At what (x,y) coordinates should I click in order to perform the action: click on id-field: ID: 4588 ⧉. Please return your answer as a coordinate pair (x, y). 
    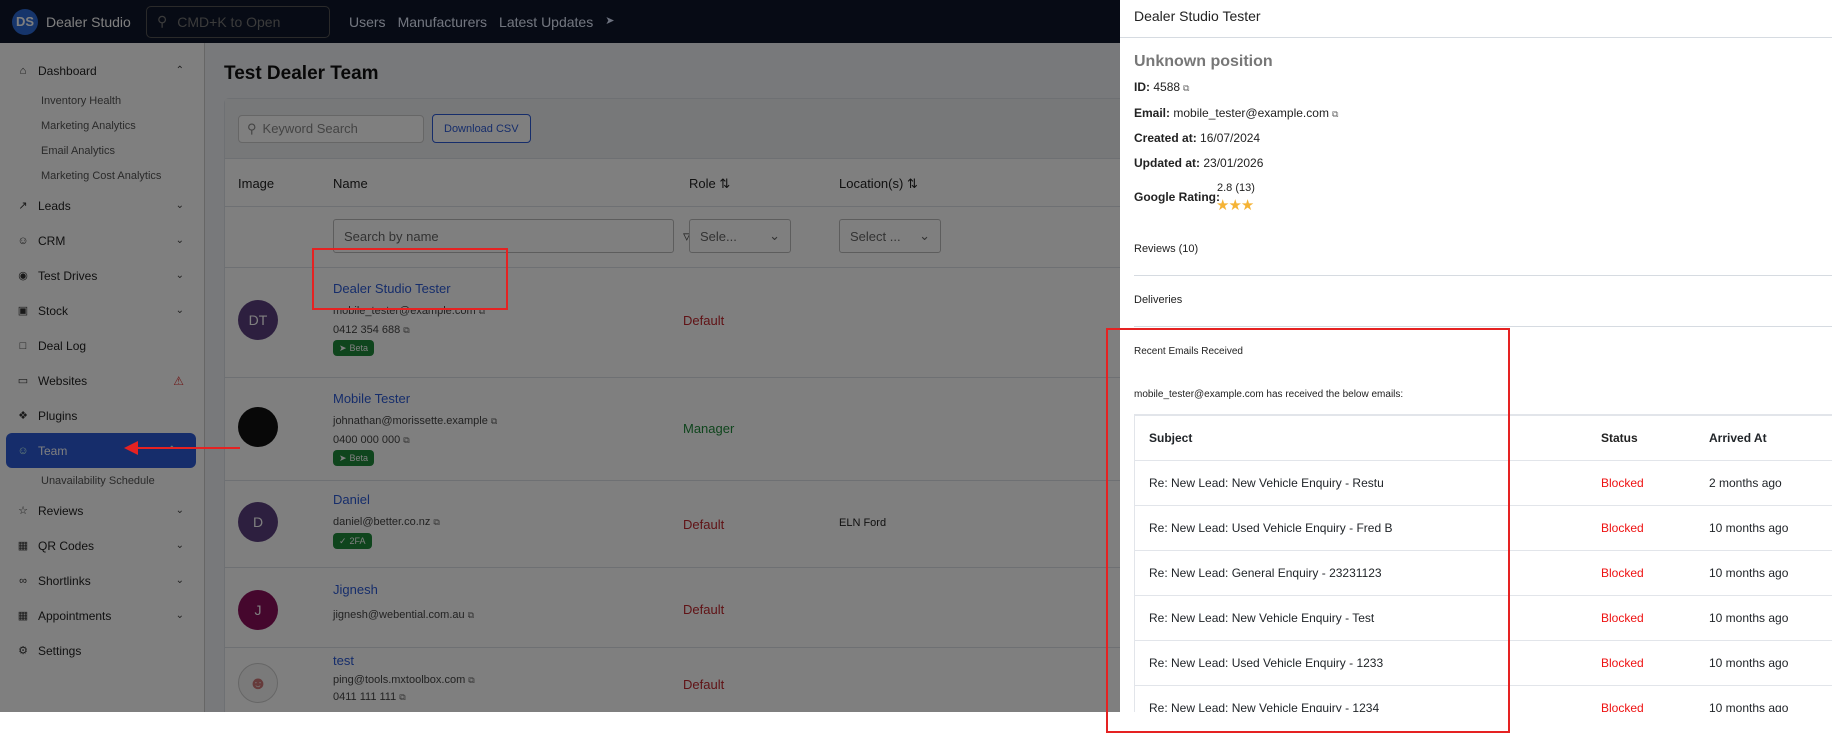
    Looking at the image, I should click on (1161, 87).